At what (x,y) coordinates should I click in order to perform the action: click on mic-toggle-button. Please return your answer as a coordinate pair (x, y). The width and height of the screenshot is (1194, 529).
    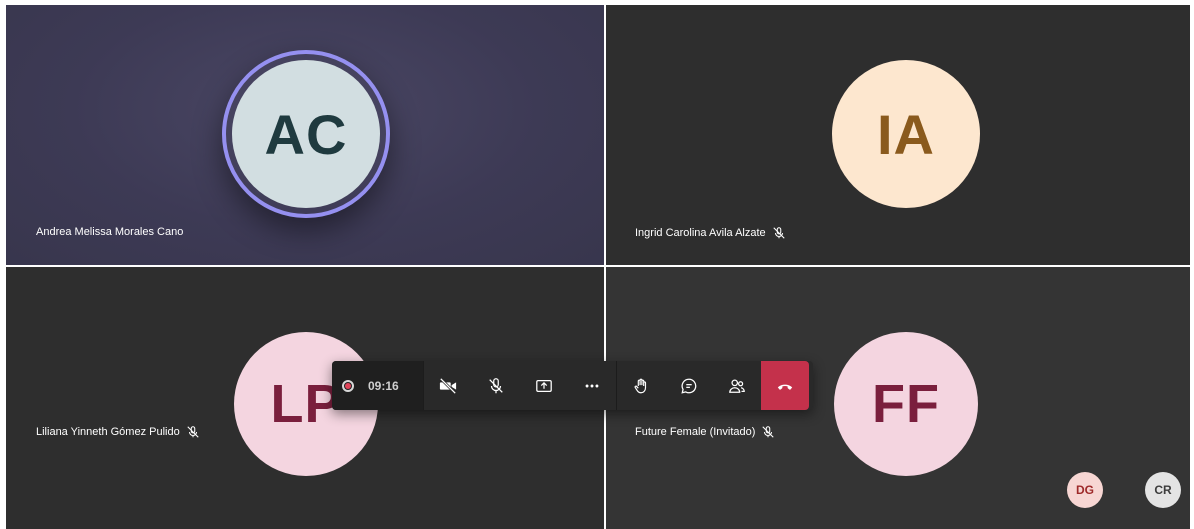
    Looking at the image, I should click on (496, 385).